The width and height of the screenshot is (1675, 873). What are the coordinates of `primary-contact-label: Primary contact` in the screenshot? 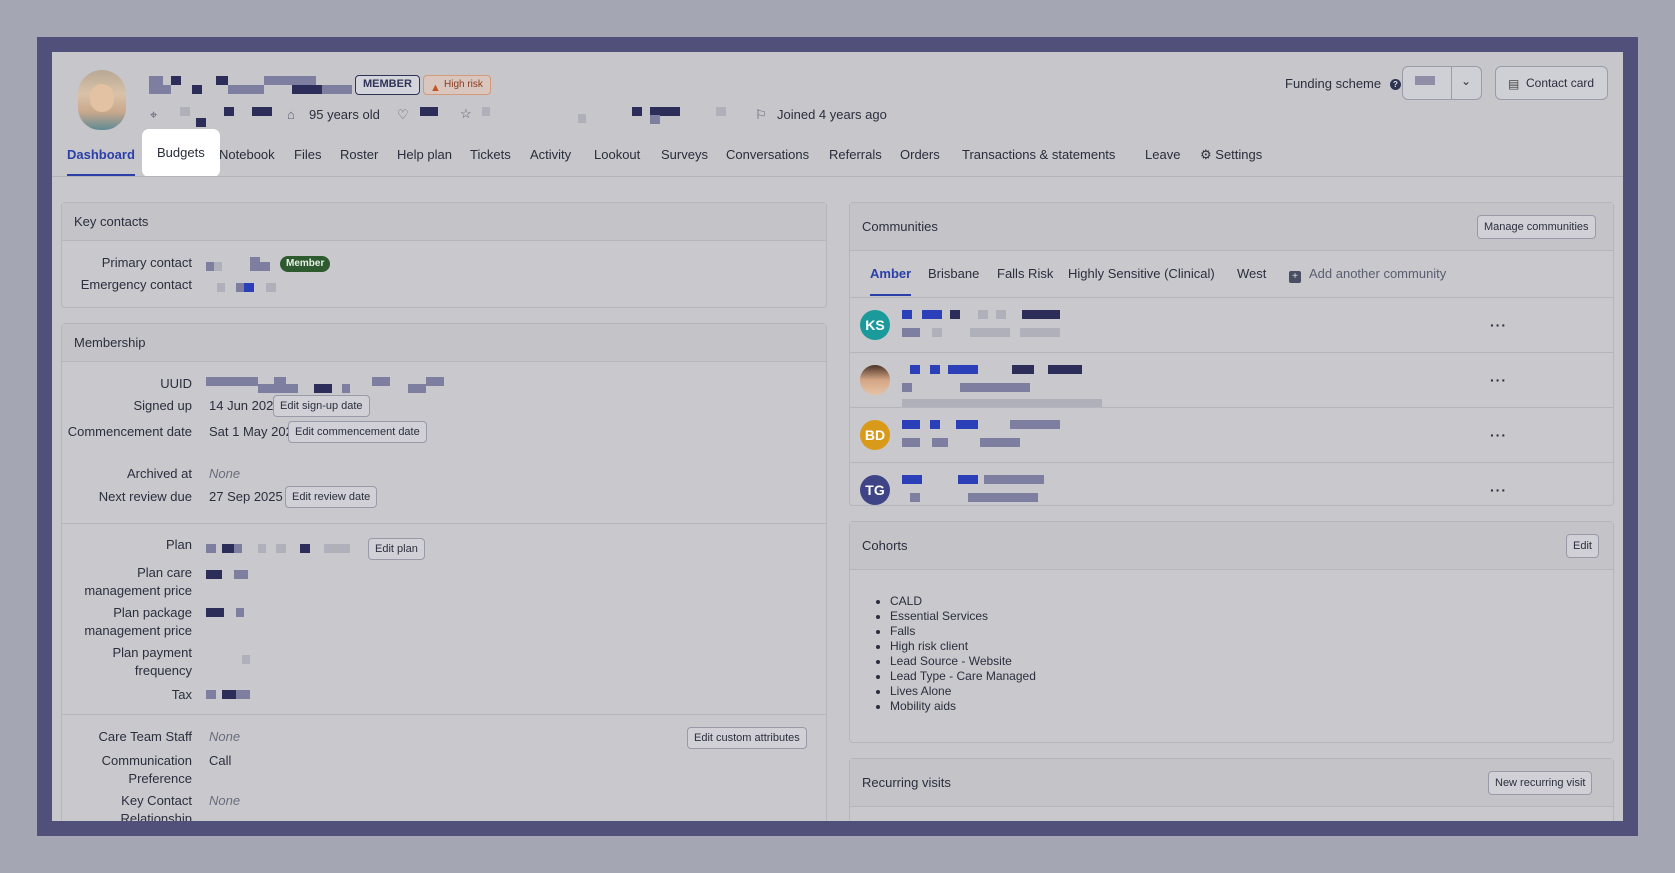 It's located at (146, 262).